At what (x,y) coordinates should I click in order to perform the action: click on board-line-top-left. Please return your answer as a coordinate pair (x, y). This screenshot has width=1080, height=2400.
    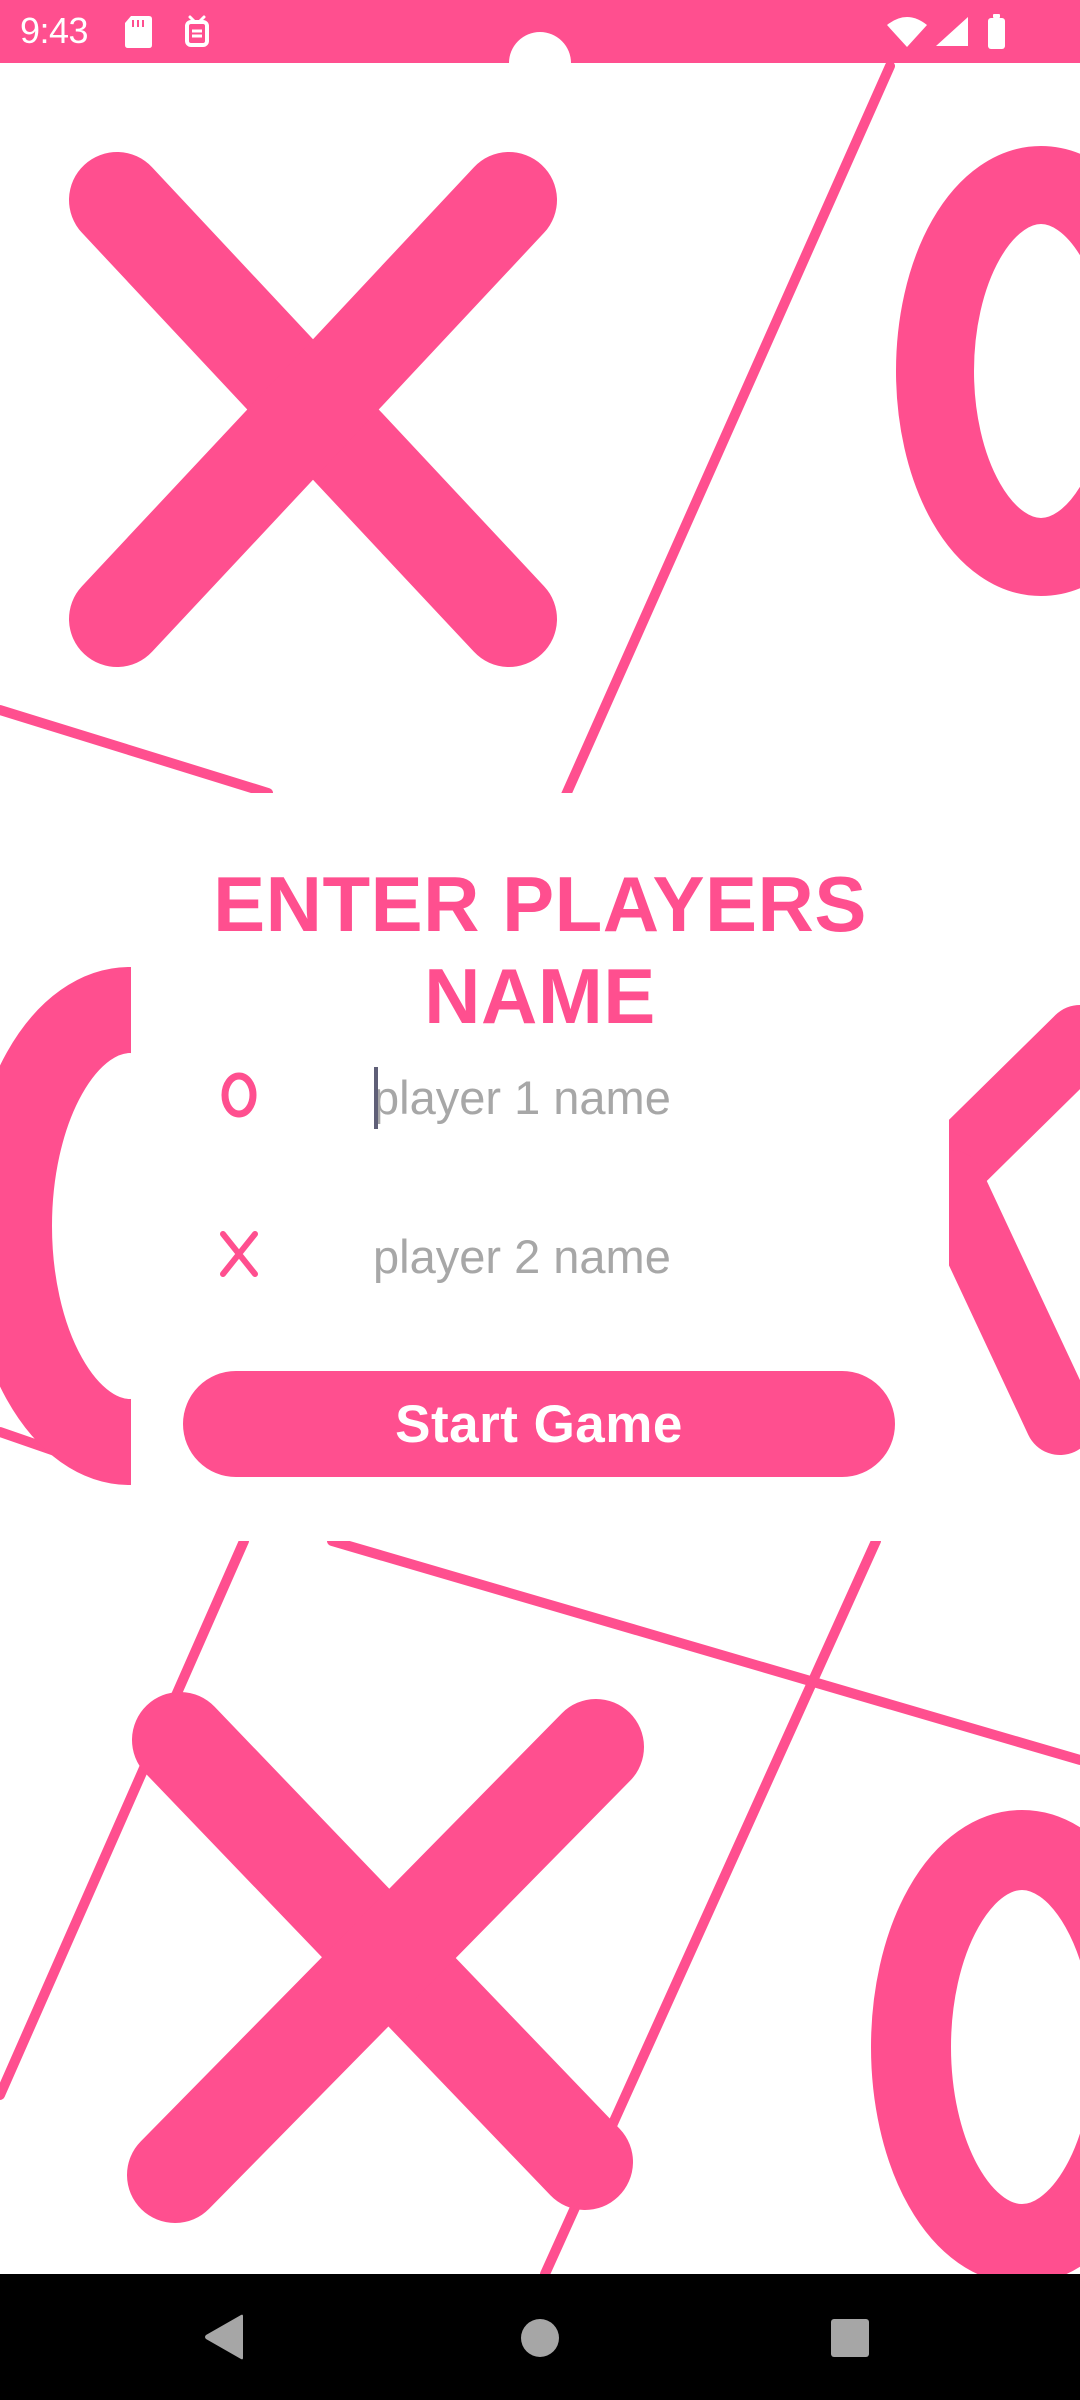
    Looking at the image, I should click on (136, 751).